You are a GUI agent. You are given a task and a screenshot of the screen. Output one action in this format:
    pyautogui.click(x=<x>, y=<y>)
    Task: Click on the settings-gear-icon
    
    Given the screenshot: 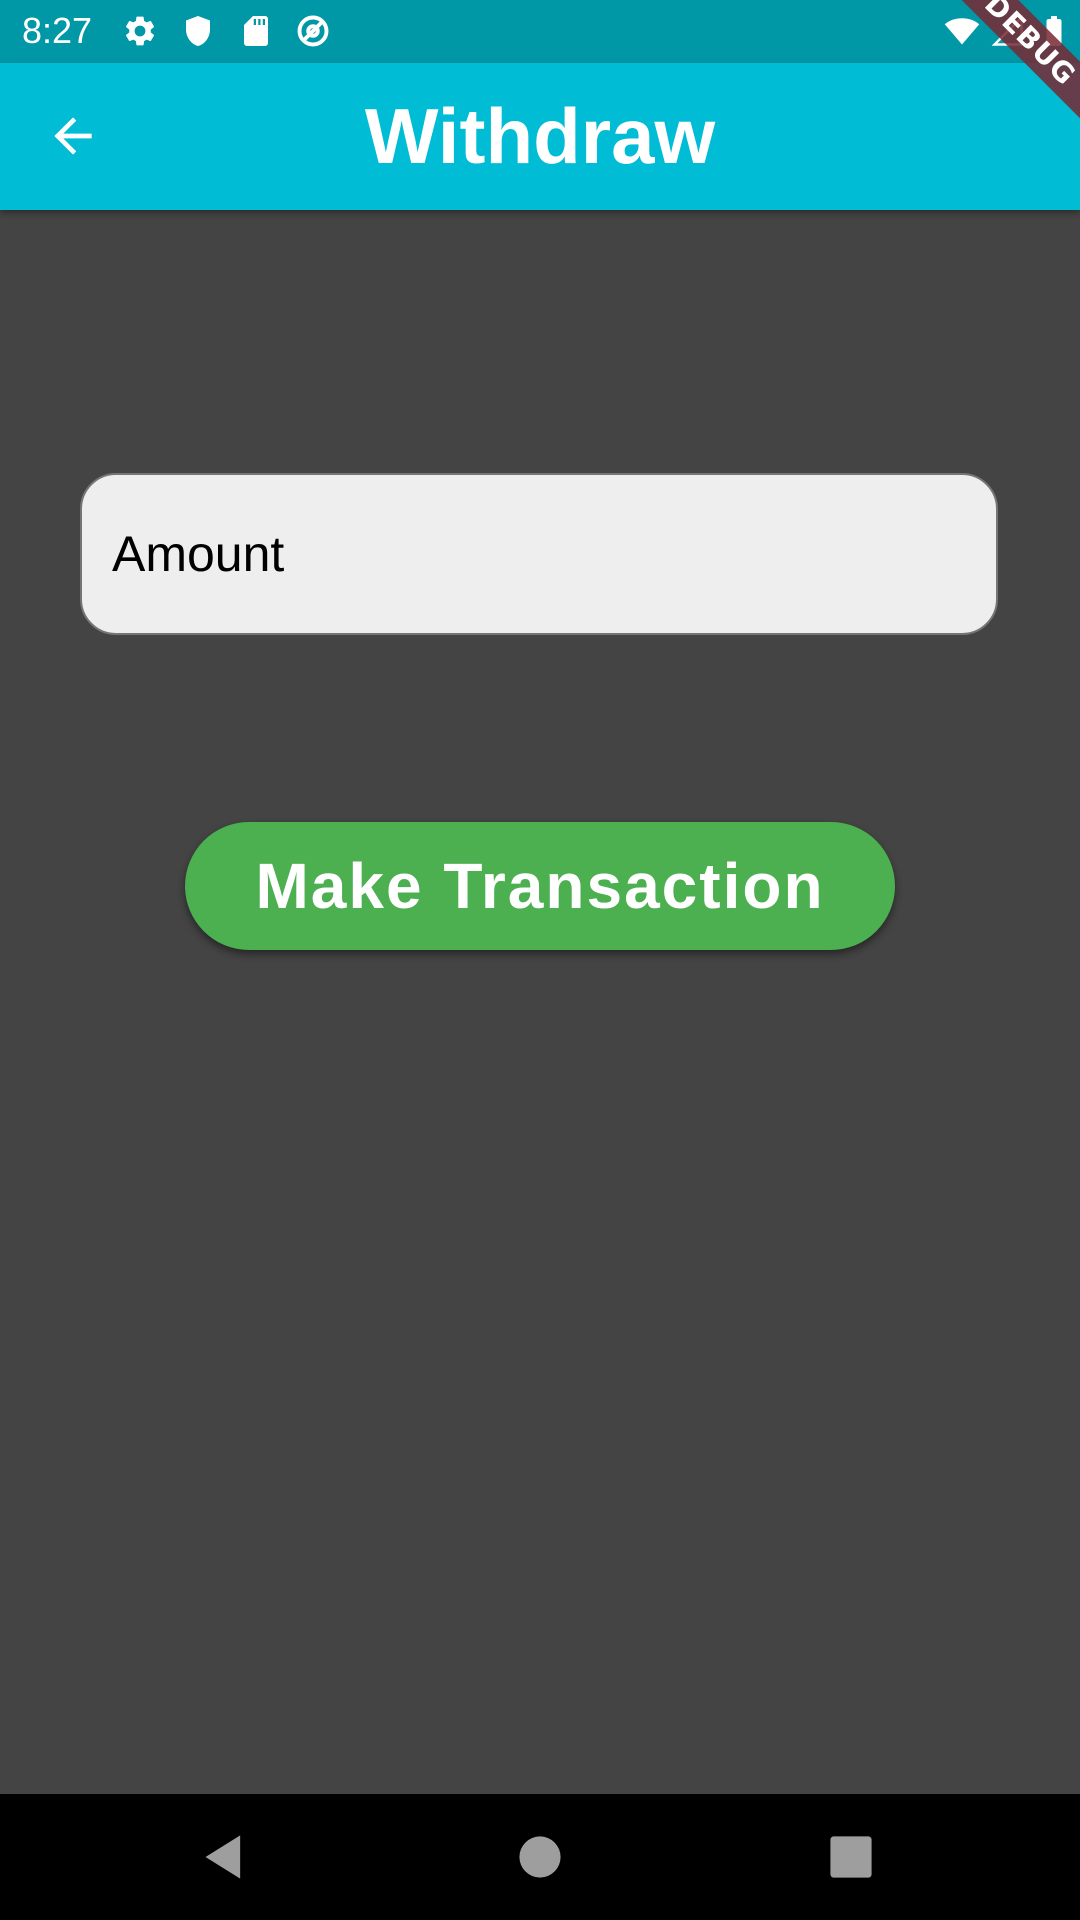 What is the action you would take?
    pyautogui.click(x=140, y=31)
    